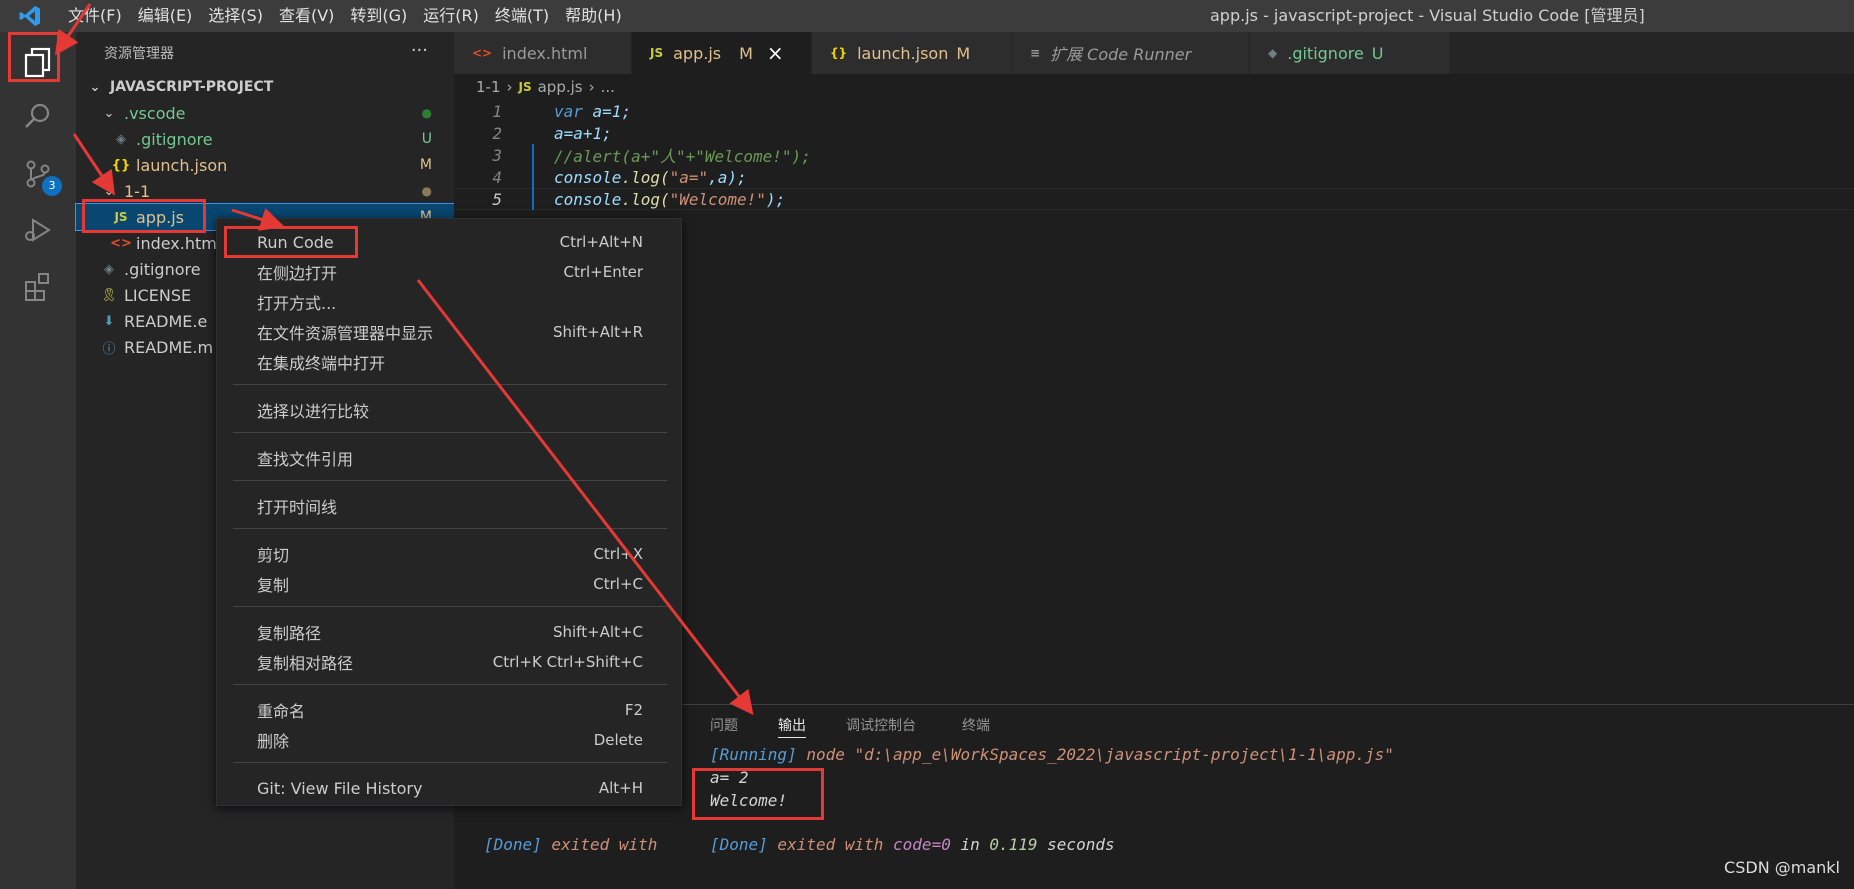 The image size is (1854, 889). I want to click on tree-item-launch-json: {} launch.json M, so click(265, 165).